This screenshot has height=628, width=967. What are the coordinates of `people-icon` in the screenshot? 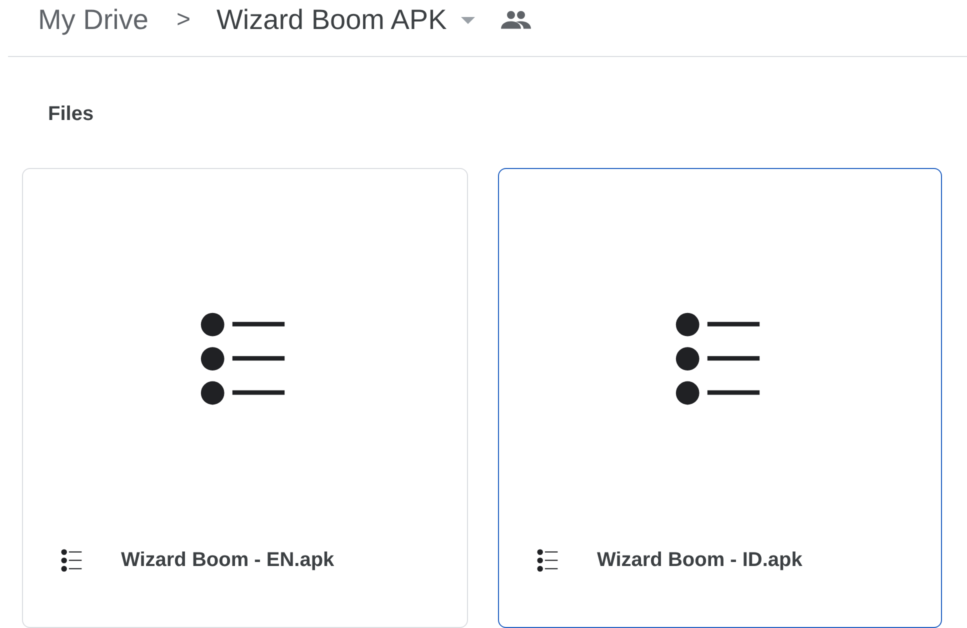 It's located at (515, 20).